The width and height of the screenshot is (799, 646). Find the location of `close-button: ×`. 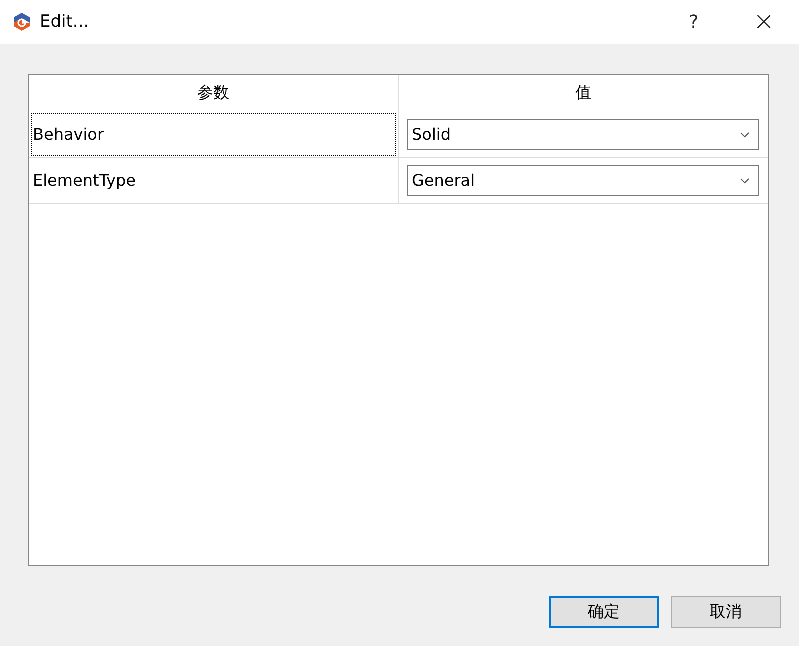

close-button: × is located at coordinates (764, 22).